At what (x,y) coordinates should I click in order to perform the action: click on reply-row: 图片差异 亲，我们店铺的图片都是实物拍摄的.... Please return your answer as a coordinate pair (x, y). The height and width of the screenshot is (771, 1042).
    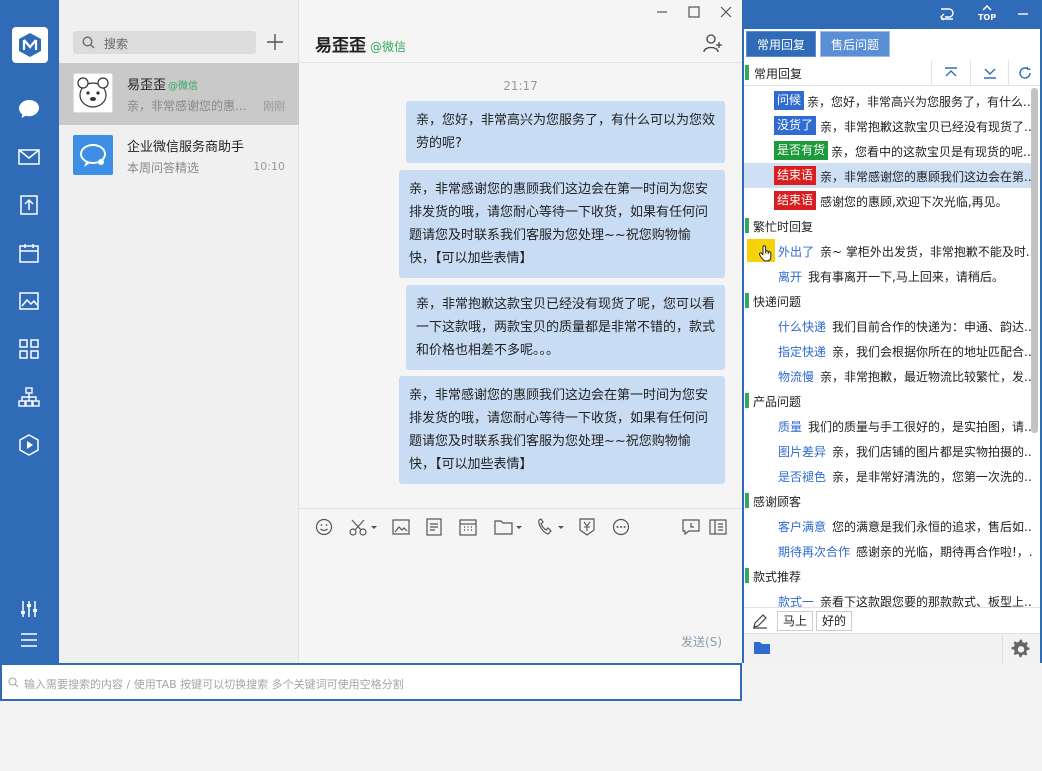
    Looking at the image, I should click on (888, 450).